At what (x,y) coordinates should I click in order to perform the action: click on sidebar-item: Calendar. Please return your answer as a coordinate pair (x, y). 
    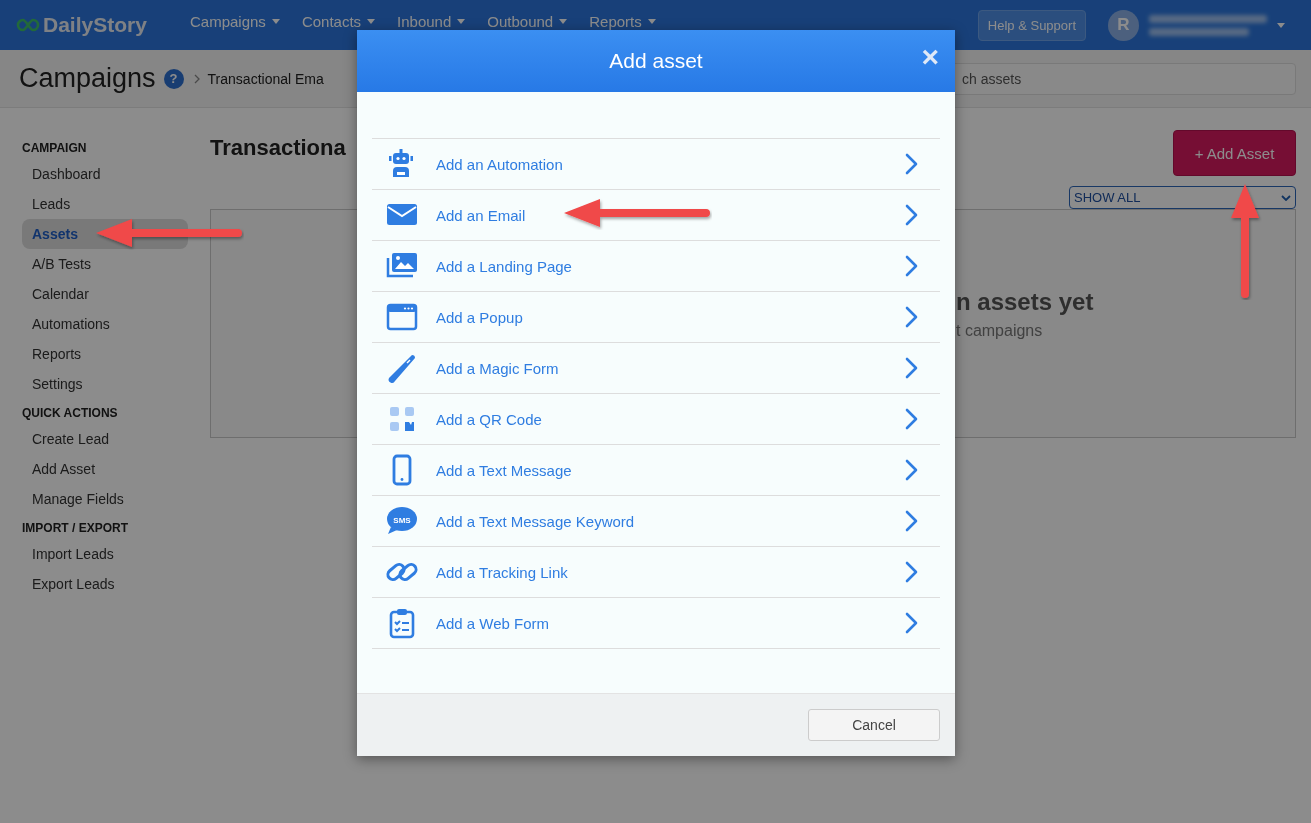
    Looking at the image, I should click on (105, 294).